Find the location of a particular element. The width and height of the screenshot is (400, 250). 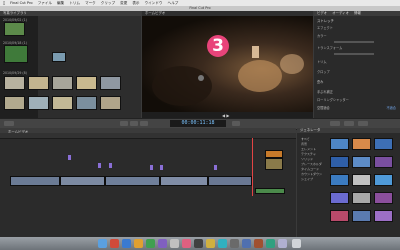

playhead is located at coordinates (252, 167).